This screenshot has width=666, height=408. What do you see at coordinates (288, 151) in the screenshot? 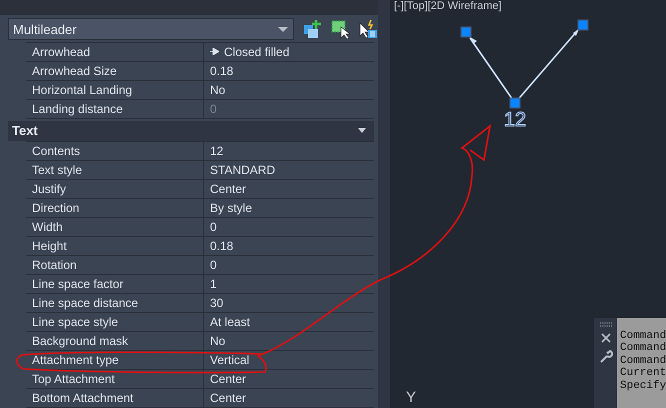
I see `property-value: 12` at bounding box center [288, 151].